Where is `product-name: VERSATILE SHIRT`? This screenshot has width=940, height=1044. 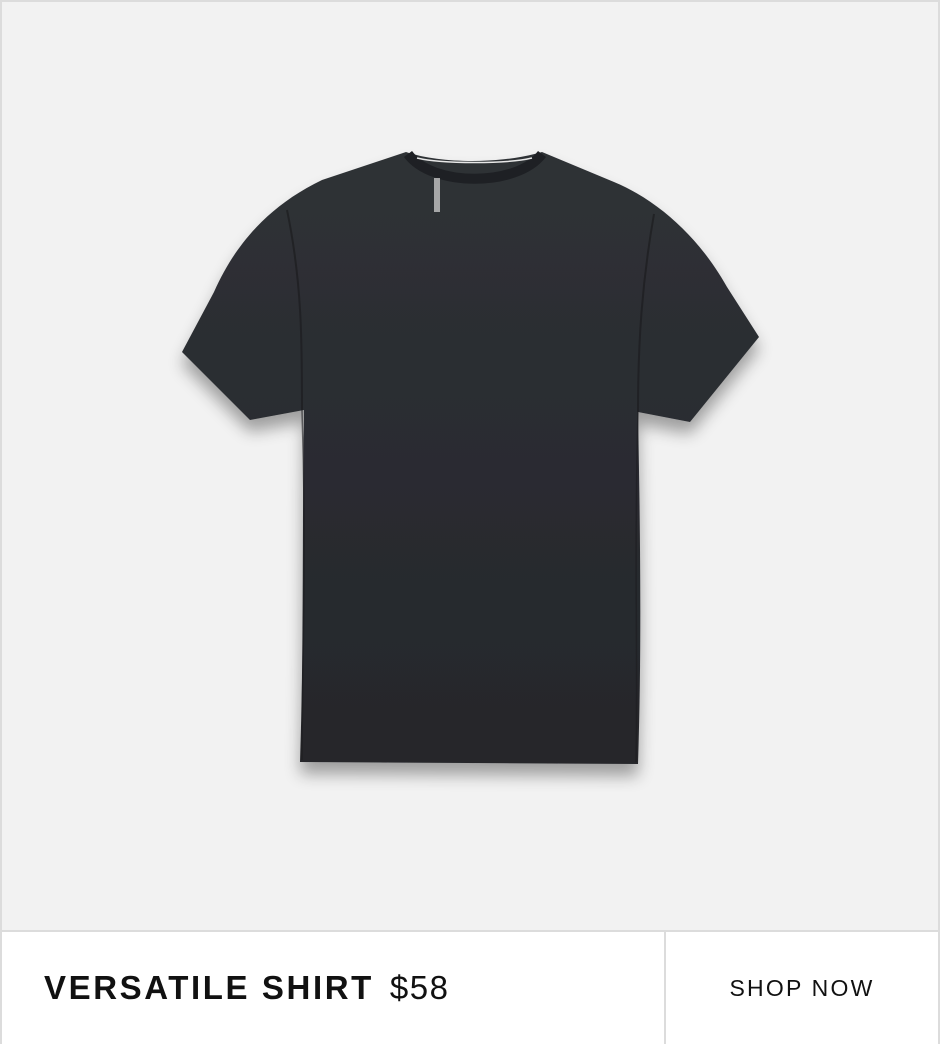
product-name: VERSATILE SHIRT is located at coordinates (209, 988).